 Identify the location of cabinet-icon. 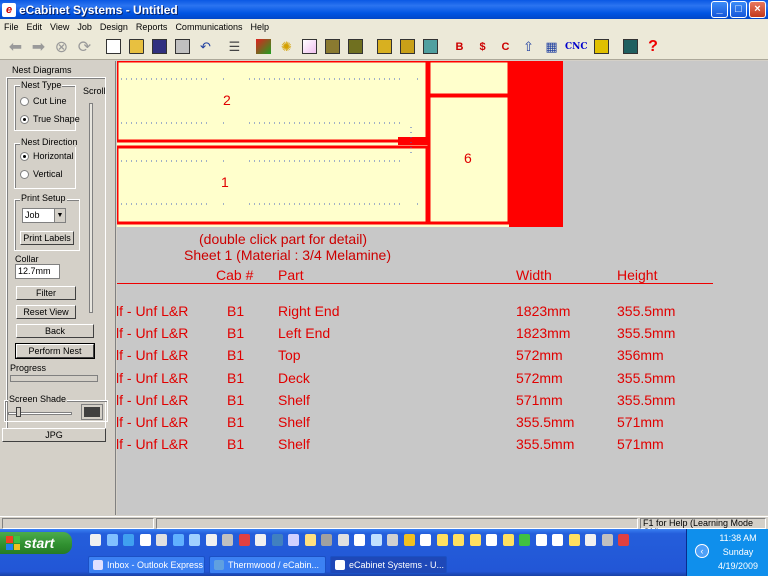
(384, 46).